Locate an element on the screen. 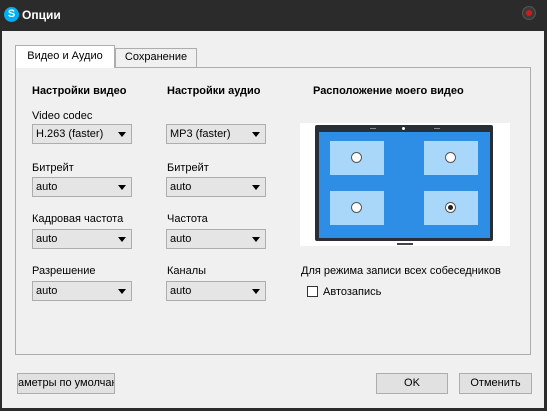 This screenshot has width=547, height=411. video-bitrate-value: auto is located at coordinates (47, 187).